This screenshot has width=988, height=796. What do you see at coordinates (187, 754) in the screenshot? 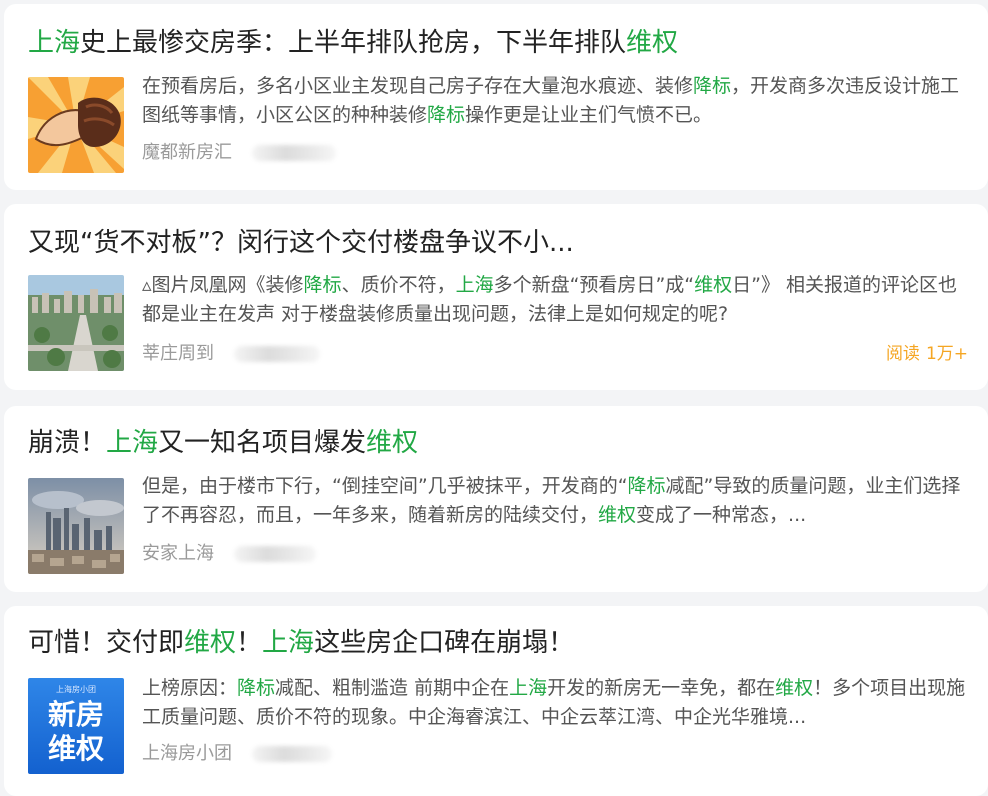
I see `news-source: 上海房小团` at bounding box center [187, 754].